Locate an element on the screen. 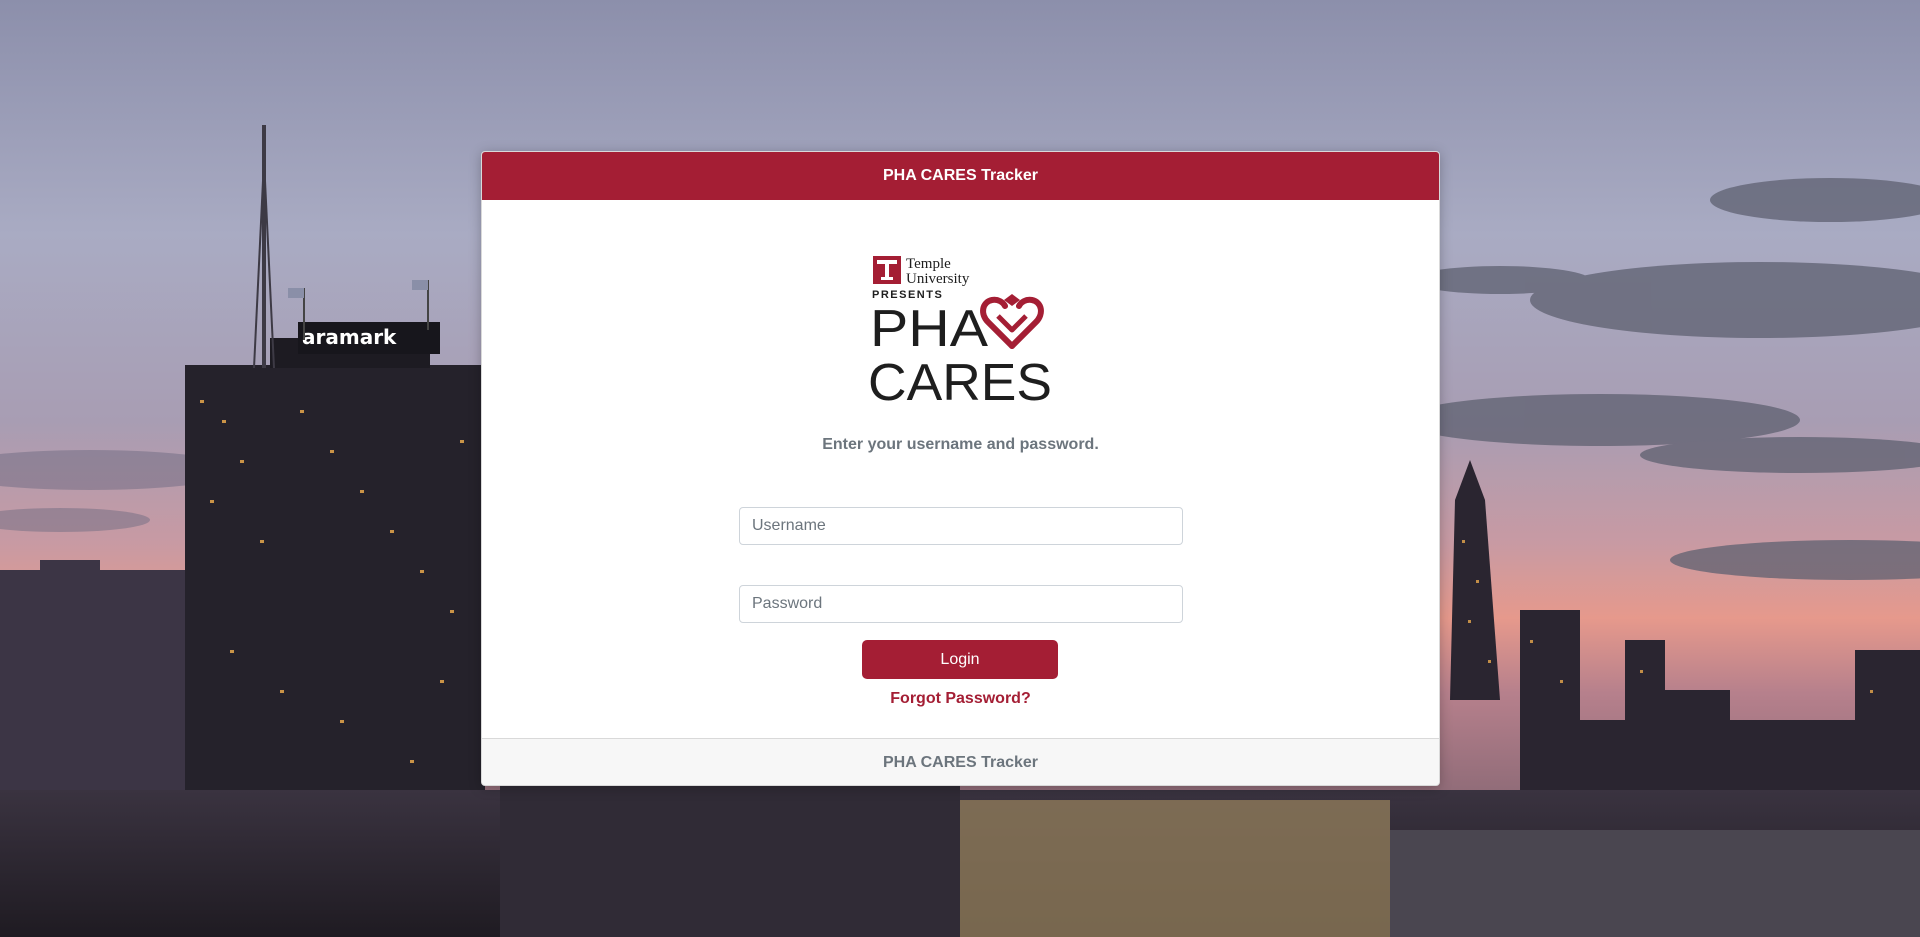 The width and height of the screenshot is (1920, 937). logo-pha-text: PHA is located at coordinates (929, 329).